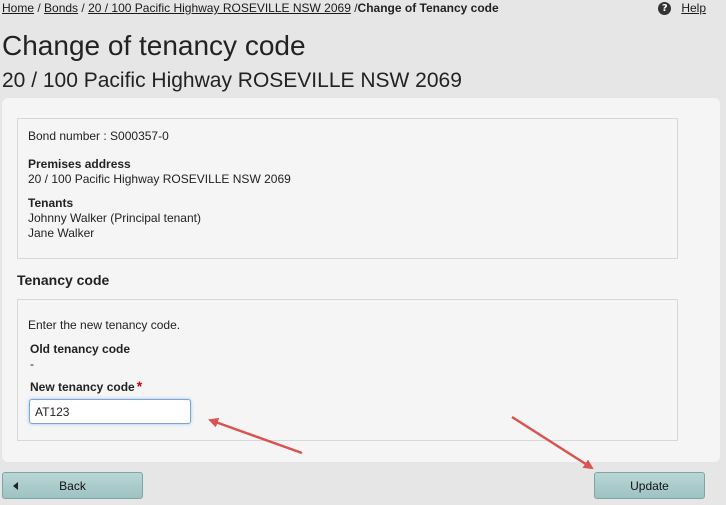 This screenshot has width=726, height=505. What do you see at coordinates (114, 218) in the screenshot?
I see `tenant-item: Johnny Walker (Principal tenant)` at bounding box center [114, 218].